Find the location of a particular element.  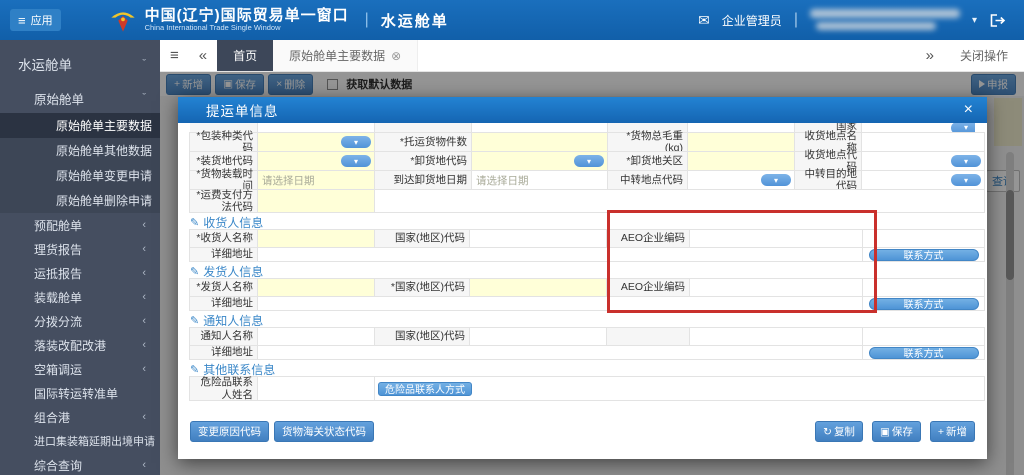

sidebar-item-international-transit-permit: 国际转运转准单 is located at coordinates (80, 393).